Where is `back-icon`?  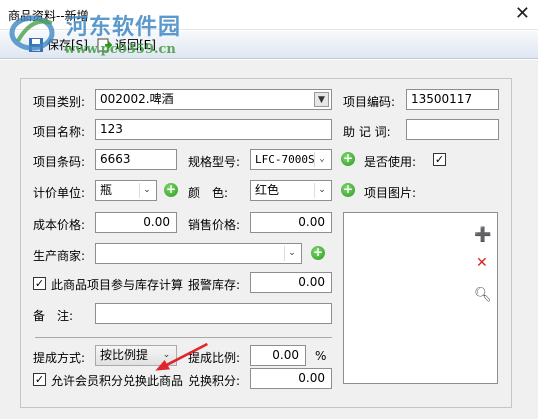 back-icon is located at coordinates (104, 45).